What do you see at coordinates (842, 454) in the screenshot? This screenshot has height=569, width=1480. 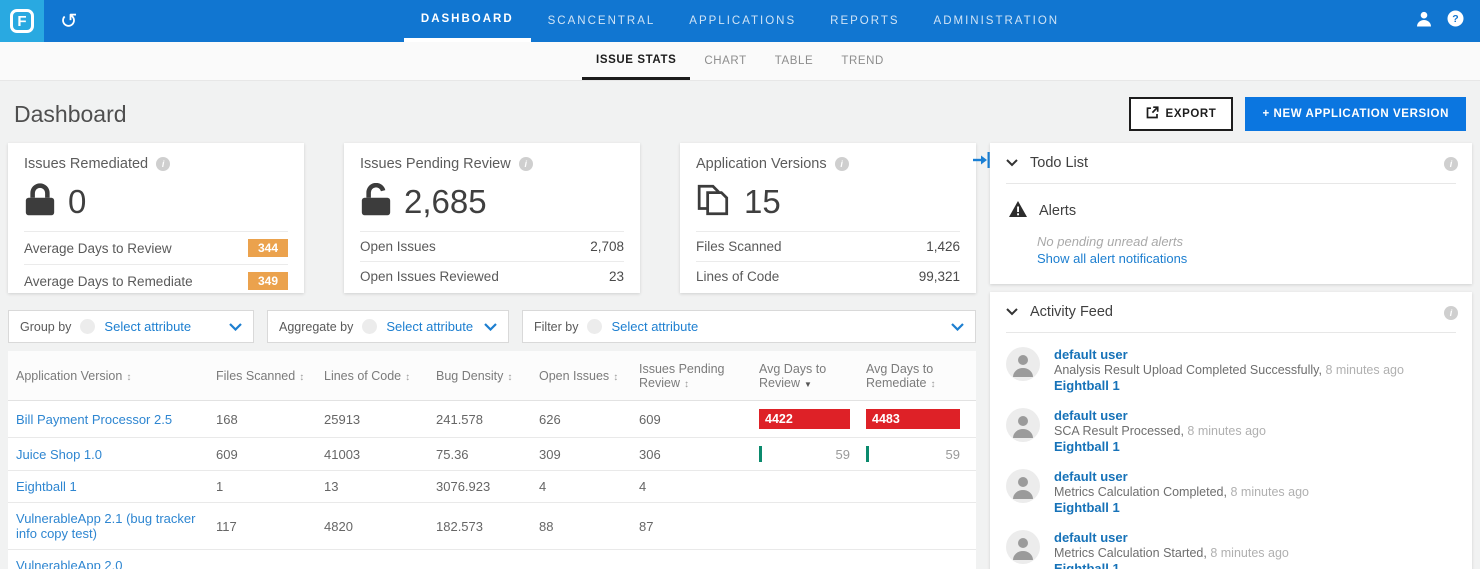 I see `avg-days-review-value: 59` at bounding box center [842, 454].